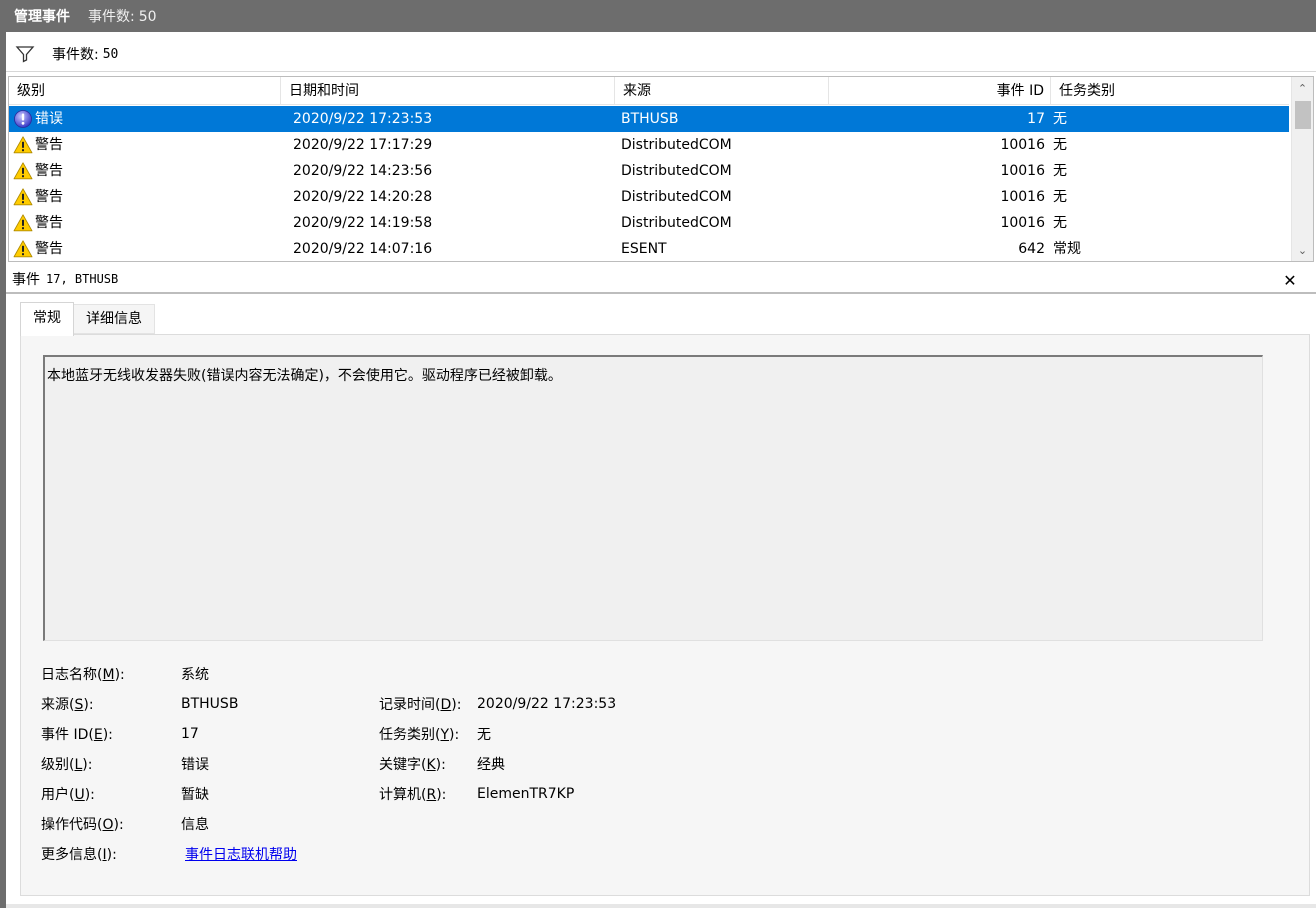  Describe the element at coordinates (428, 734) in the screenshot. I see `task-label: 任务类别(Y):` at that location.